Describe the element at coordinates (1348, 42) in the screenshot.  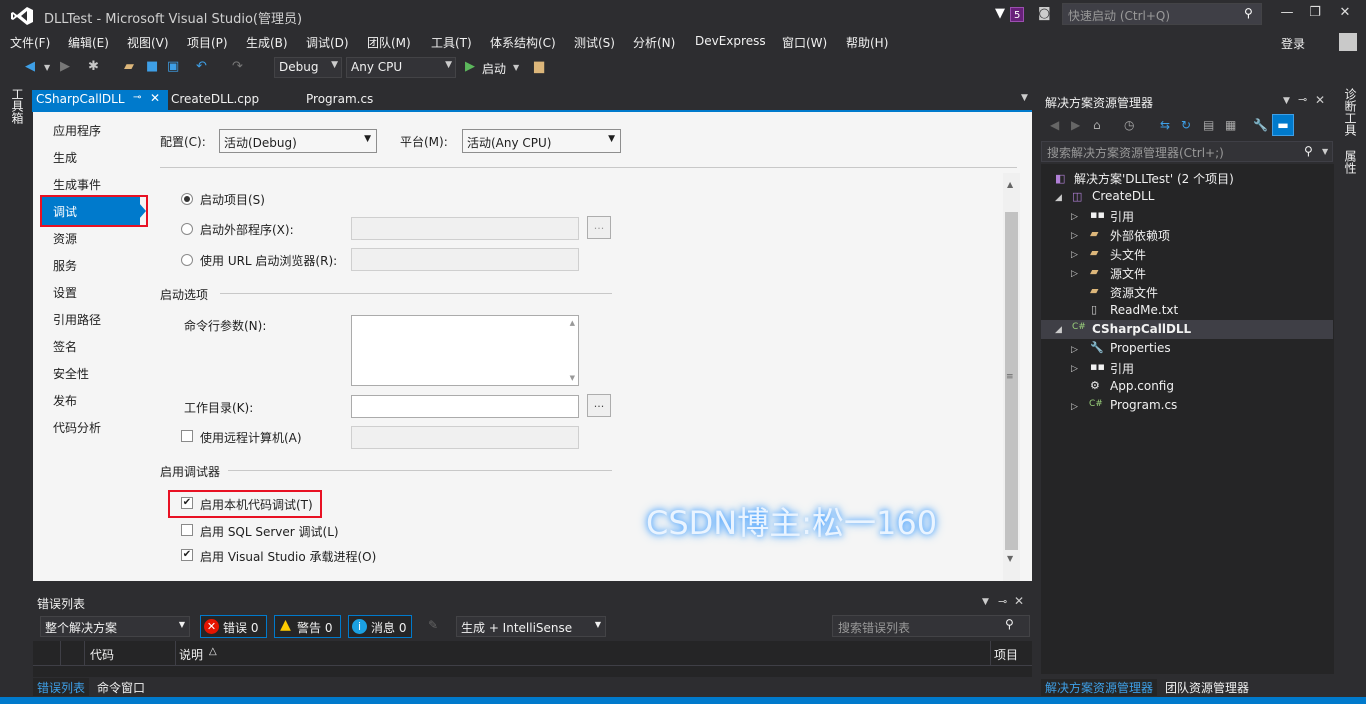
I see `avatar` at that location.